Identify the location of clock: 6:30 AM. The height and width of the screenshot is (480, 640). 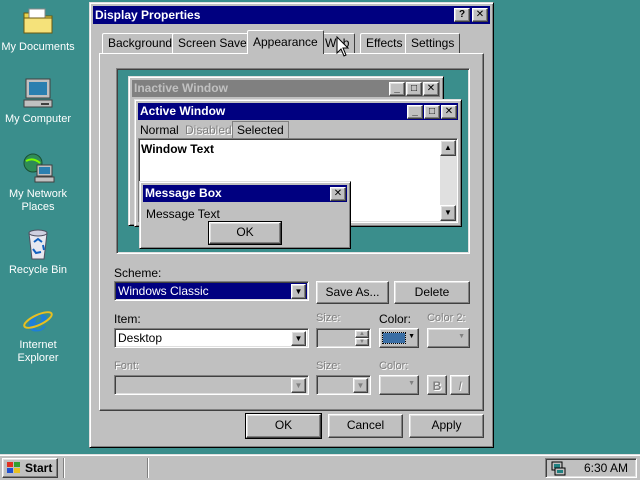
(606, 468).